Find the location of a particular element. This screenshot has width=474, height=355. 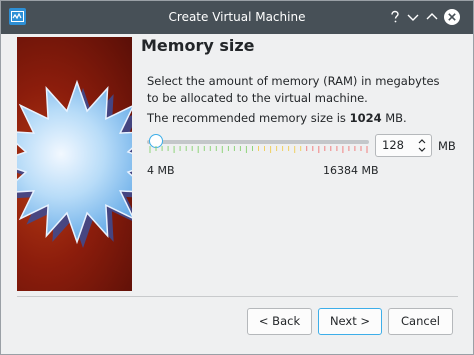

slider-min-label: 4 MB is located at coordinates (161, 170).